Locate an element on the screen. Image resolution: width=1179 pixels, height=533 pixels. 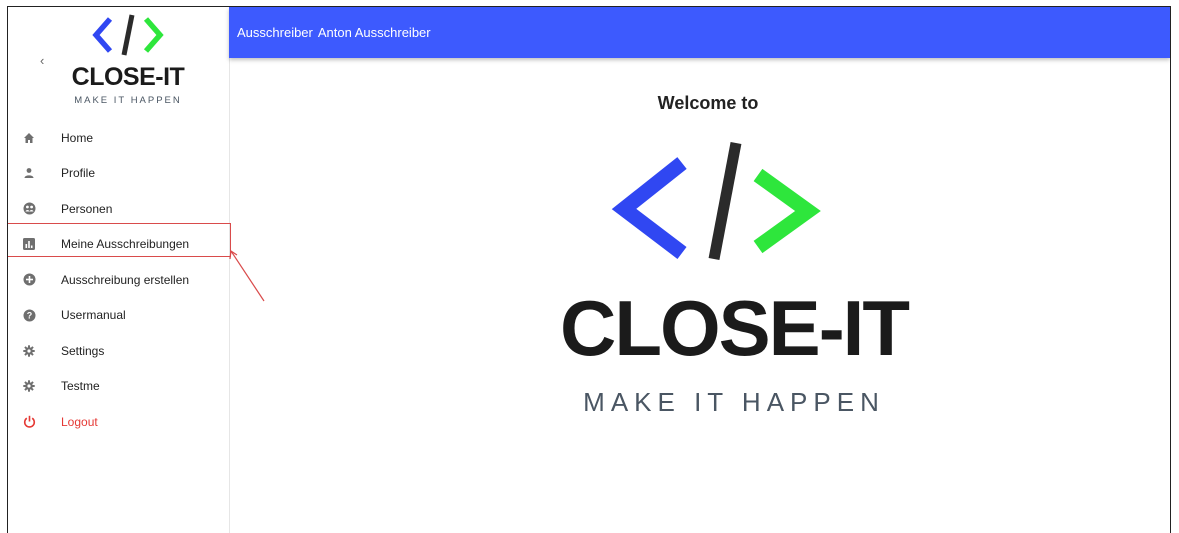
annotation-arrow is located at coordinates (247, 275).